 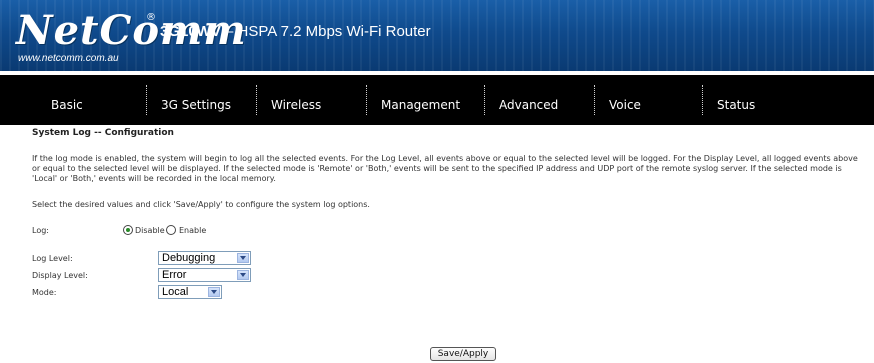 I want to click on page-title: System Log -- Configuration, so click(x=103, y=133).